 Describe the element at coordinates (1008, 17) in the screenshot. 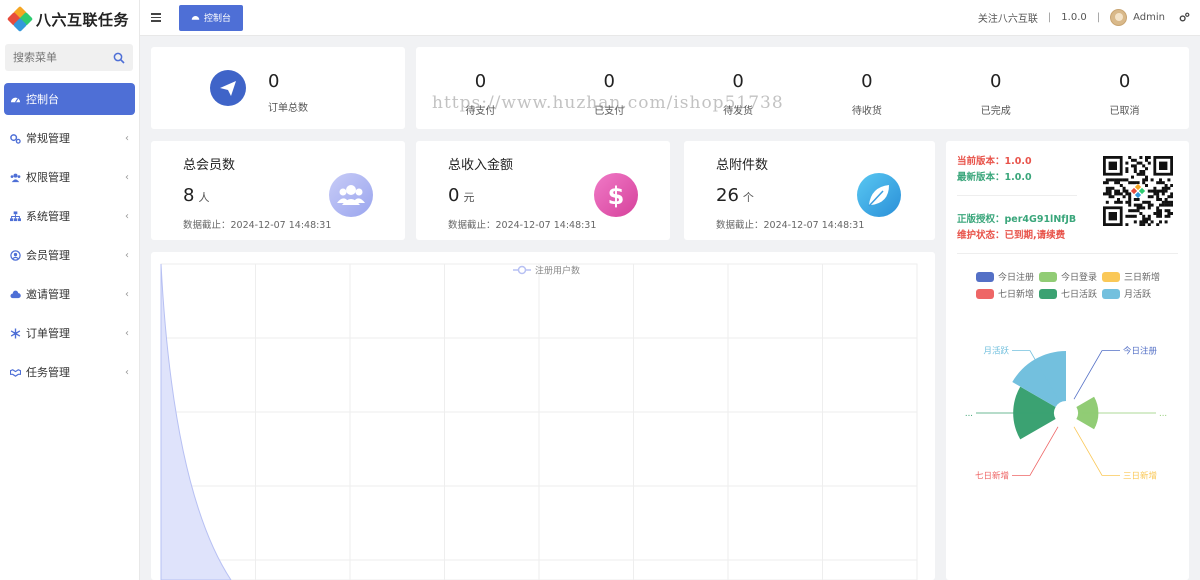

I see `follow-link: 关注八六互联` at that location.